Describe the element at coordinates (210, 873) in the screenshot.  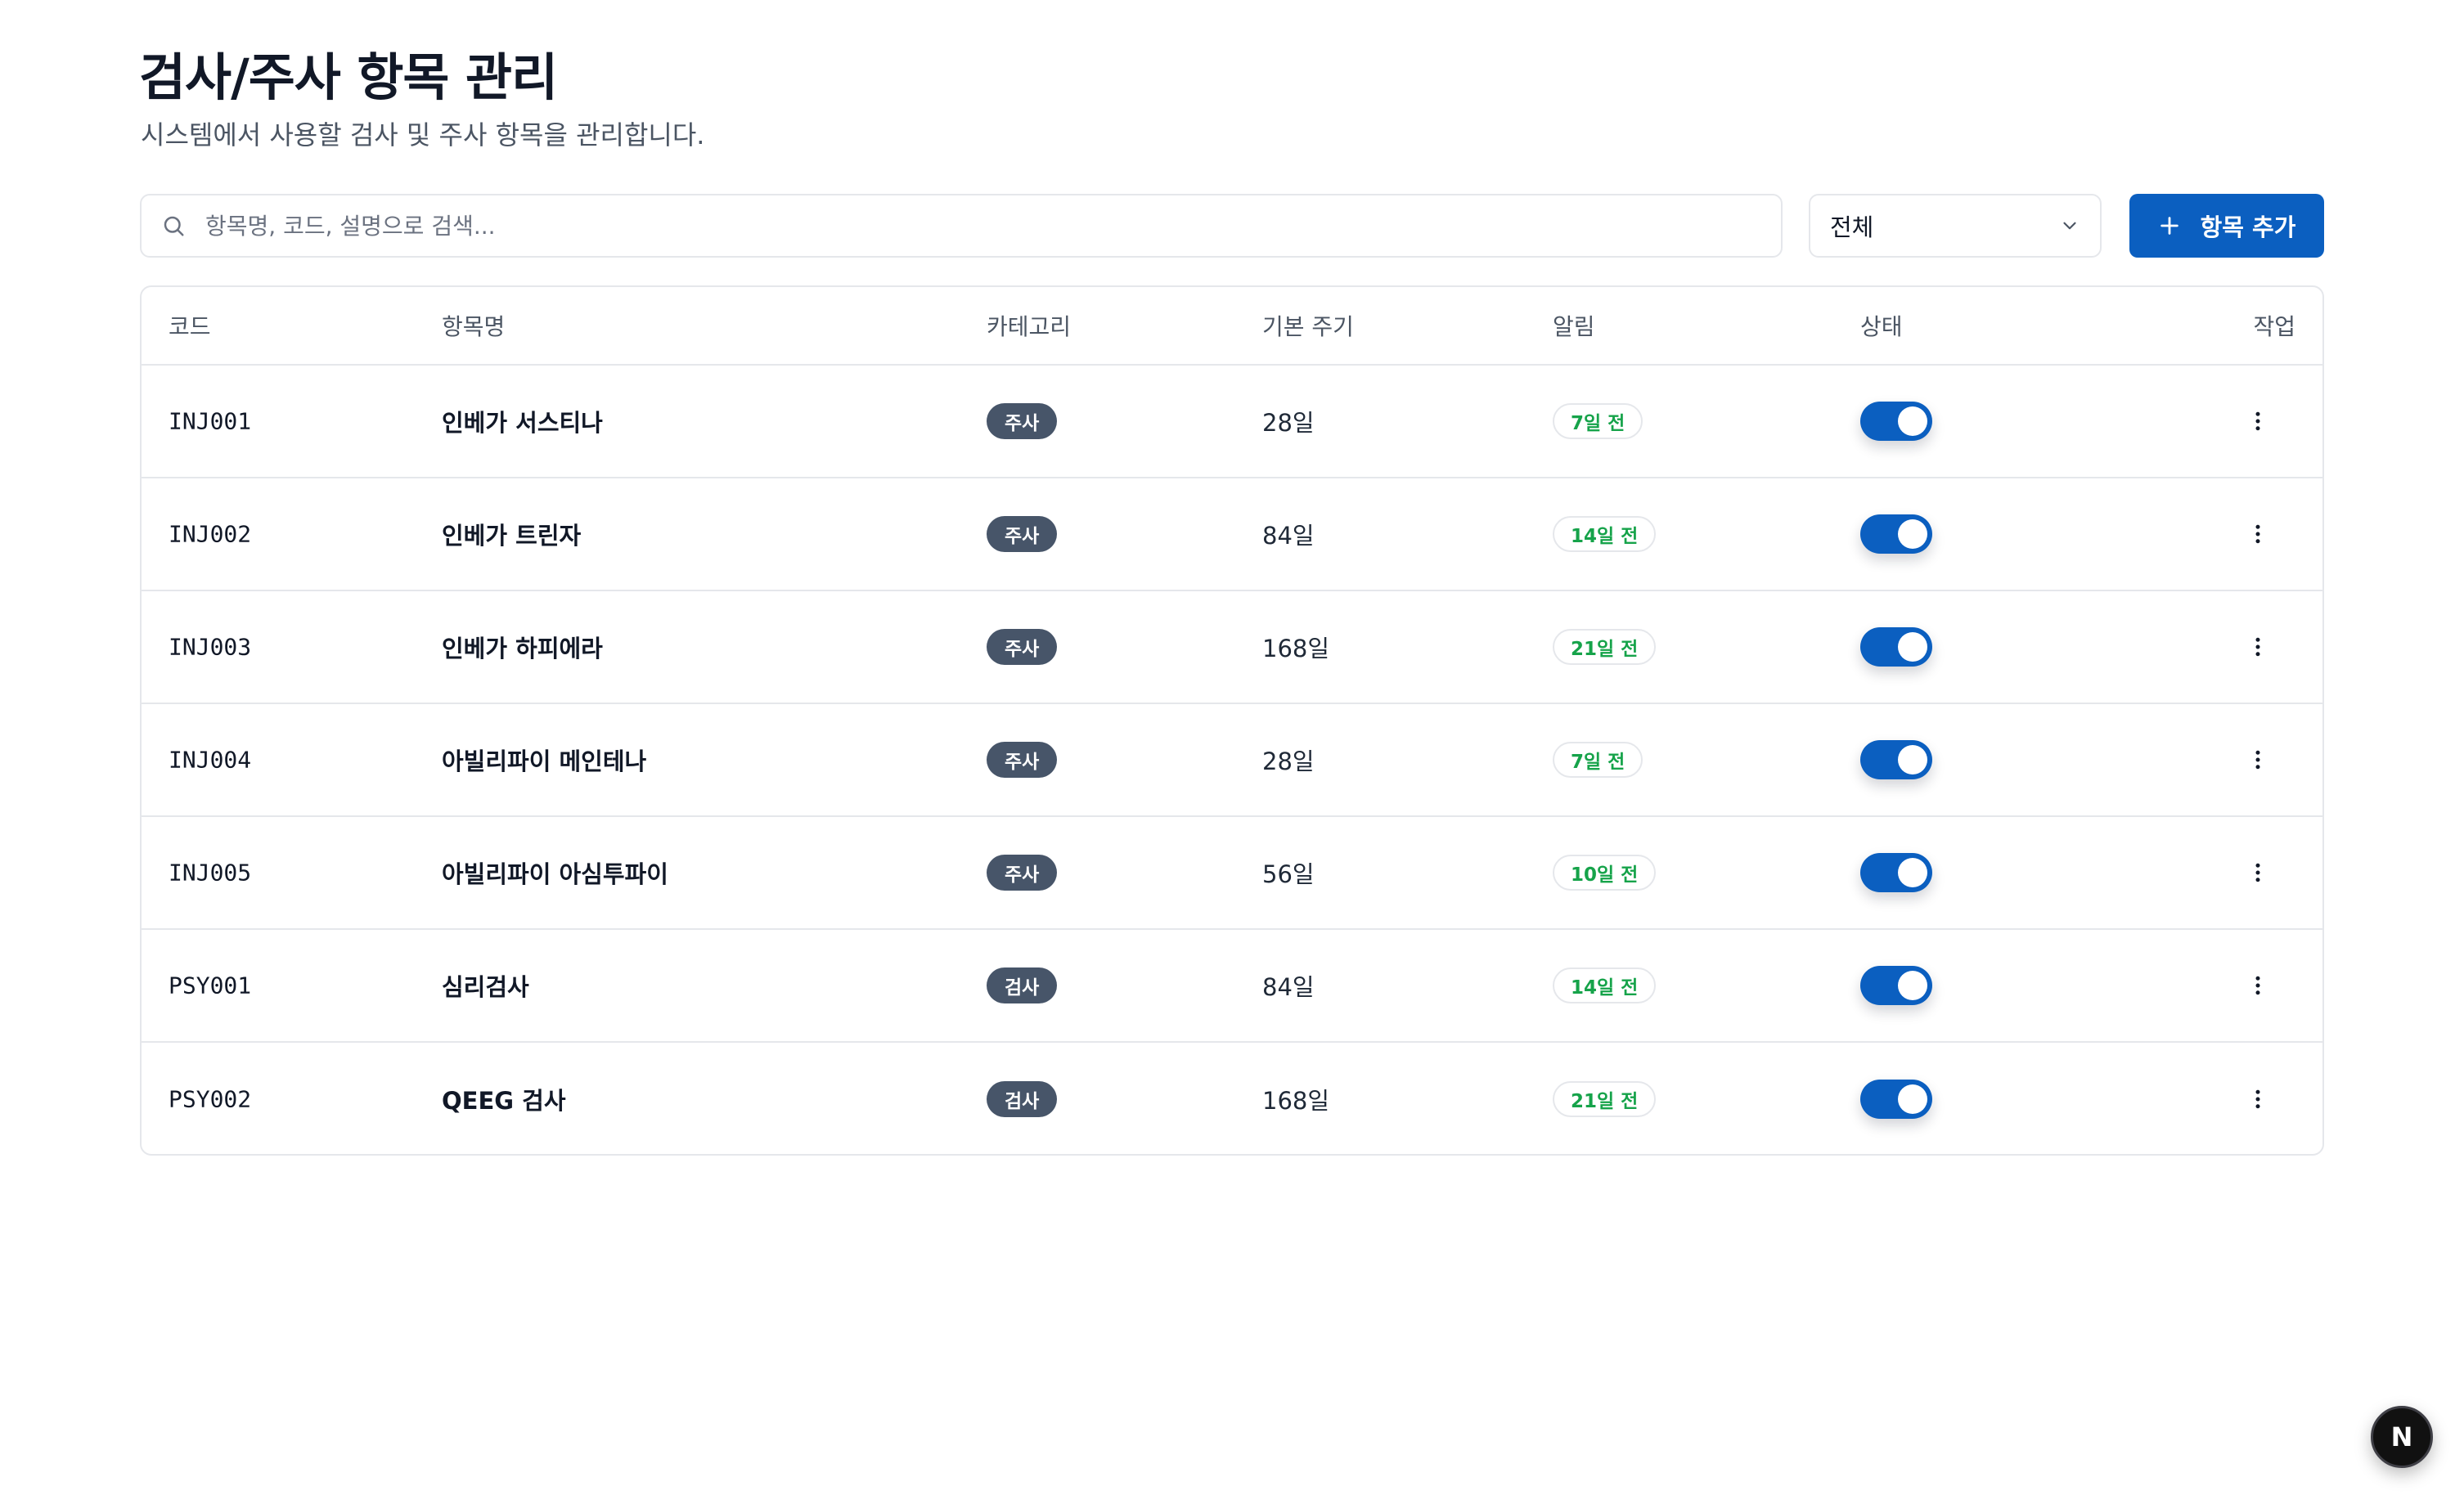
I see `item-code: INJ005` at that location.